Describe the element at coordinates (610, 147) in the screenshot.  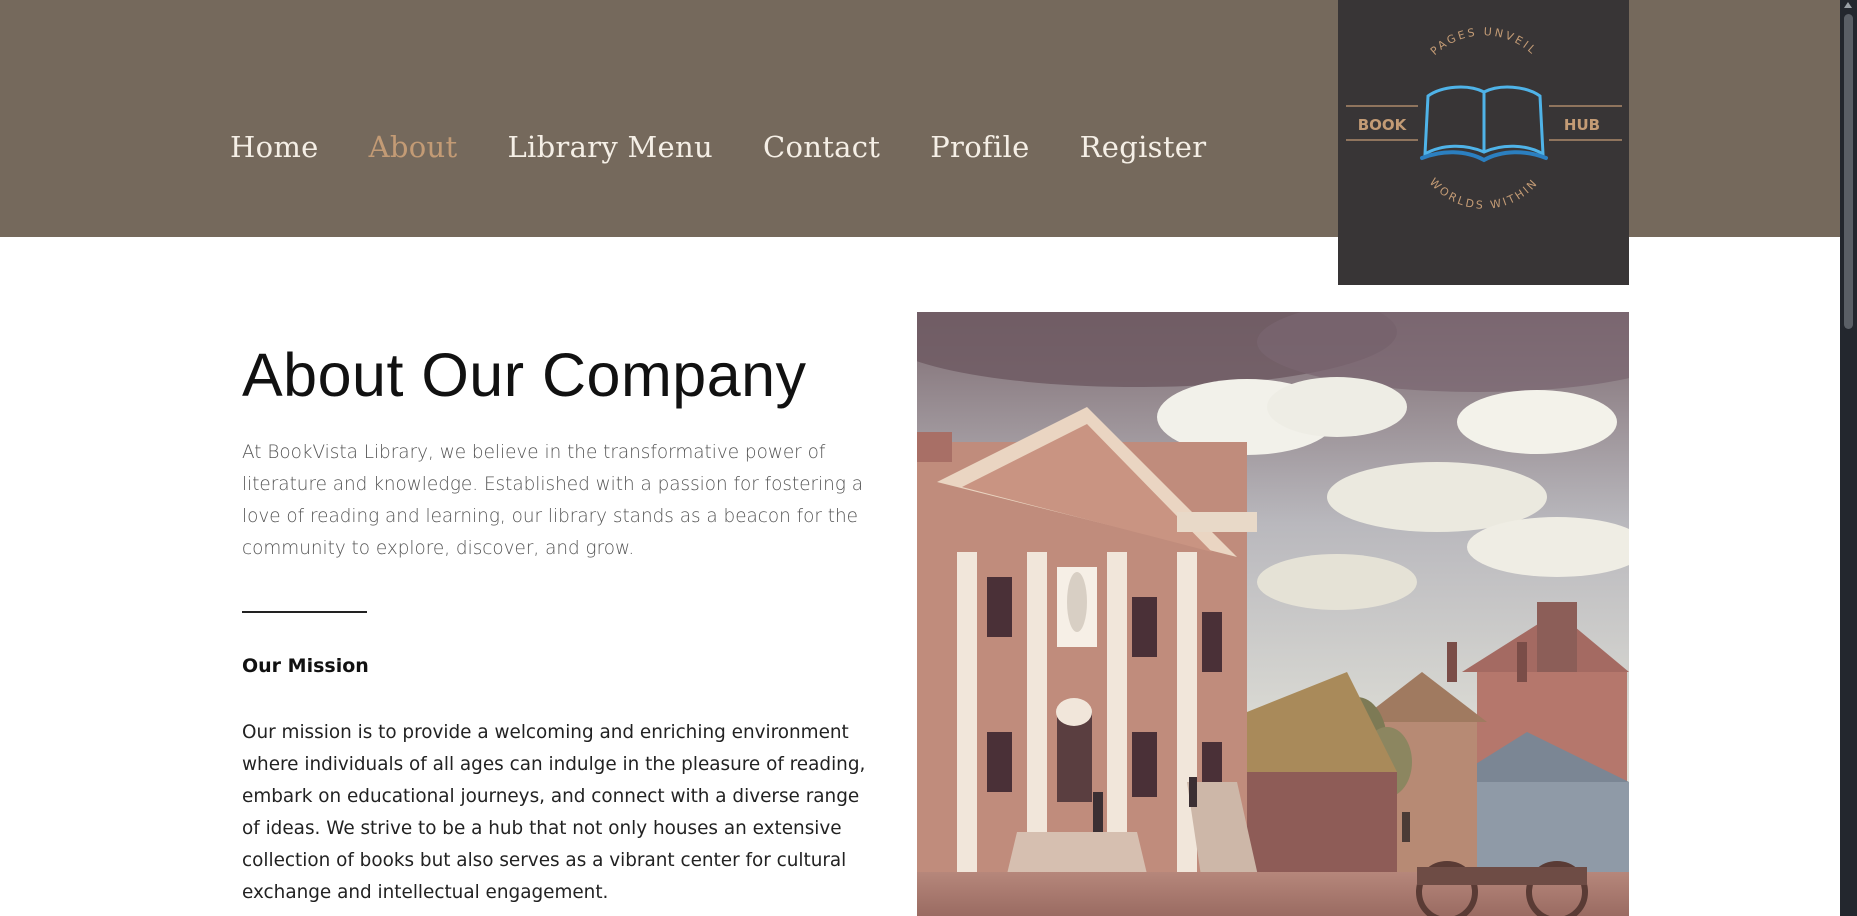
I see `nav-item-library-menu: Library Menu` at that location.